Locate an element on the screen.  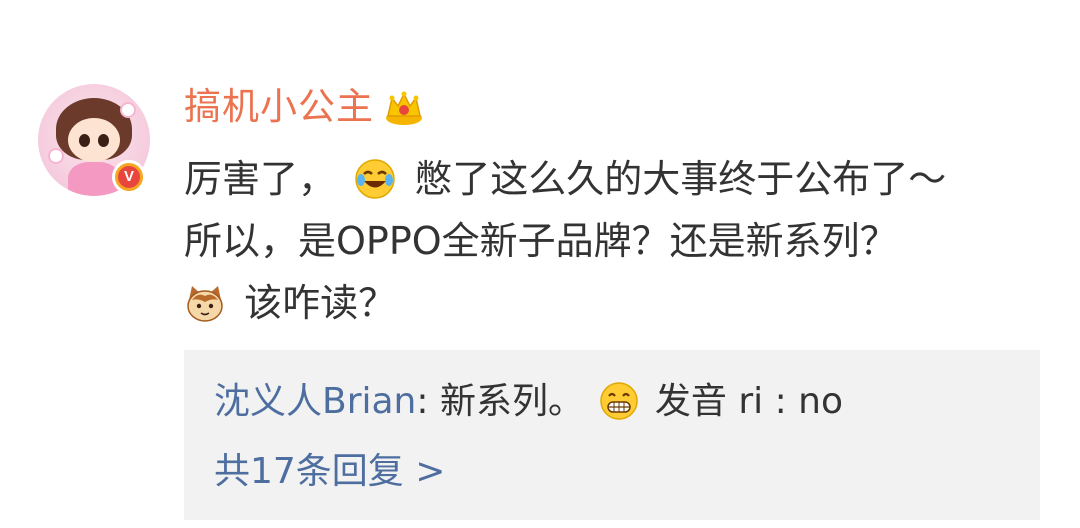
comment-line-2: 所以，是OPPO全新子品牌？还是新系列？ is located at coordinates (541, 241).